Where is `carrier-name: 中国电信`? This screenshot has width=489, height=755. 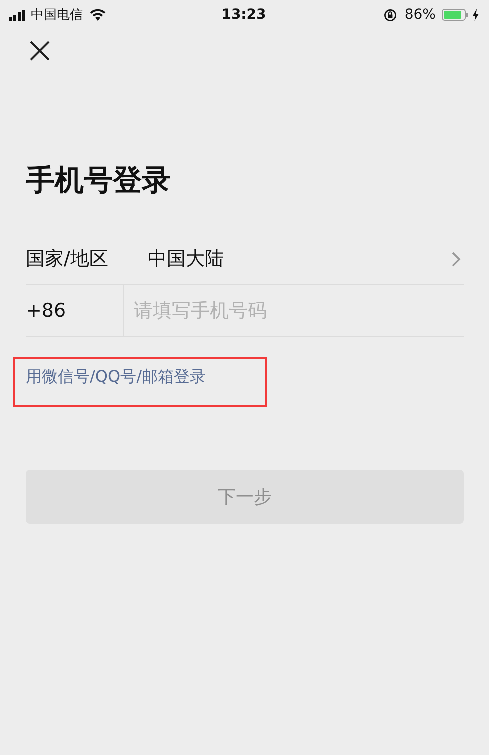
carrier-name: 中国电信 is located at coordinates (57, 15).